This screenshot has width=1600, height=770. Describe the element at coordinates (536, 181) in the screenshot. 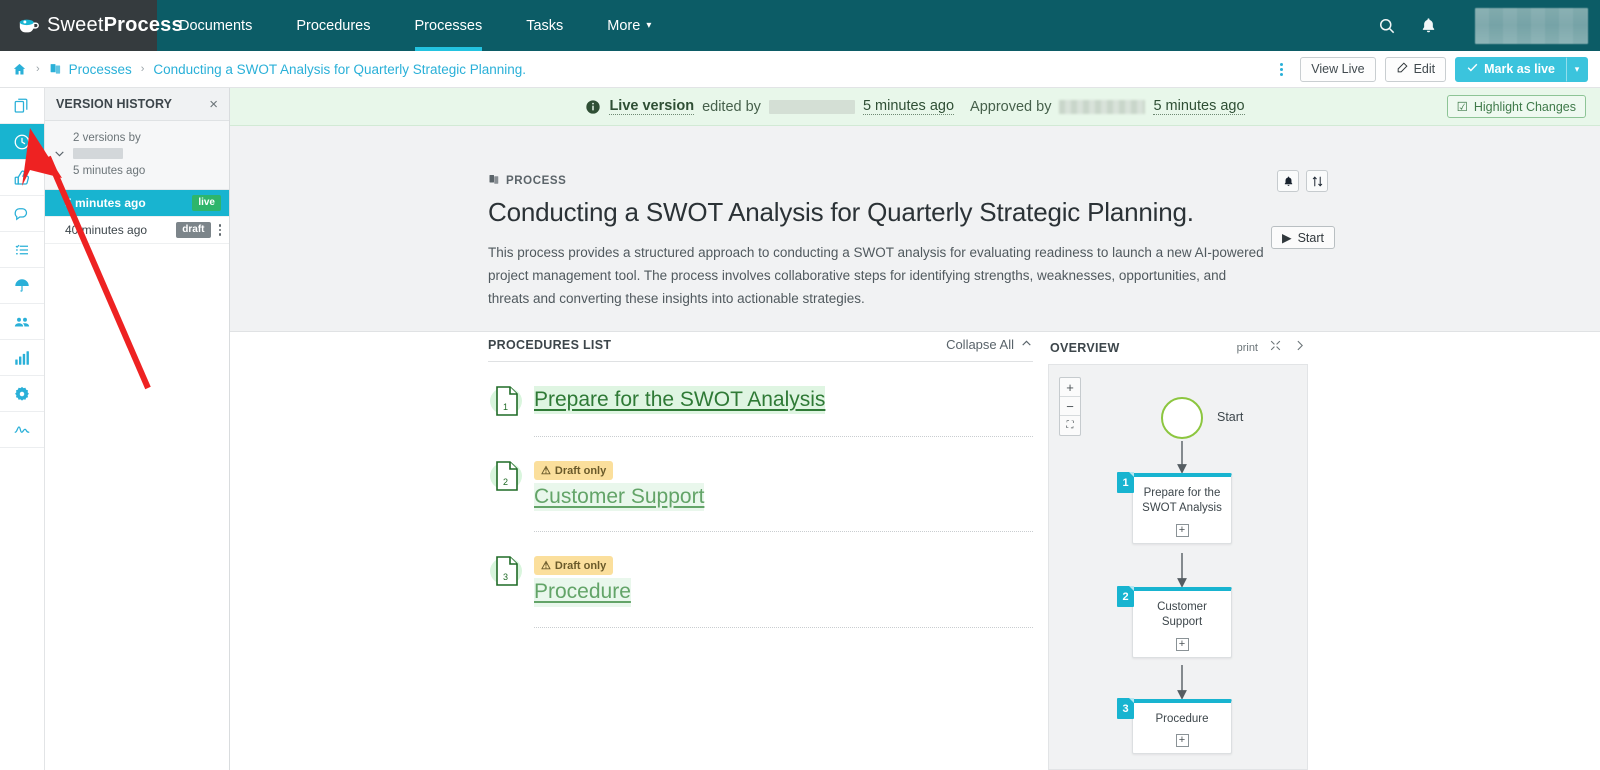

I see `process-kicker-label: PROCESS` at that location.